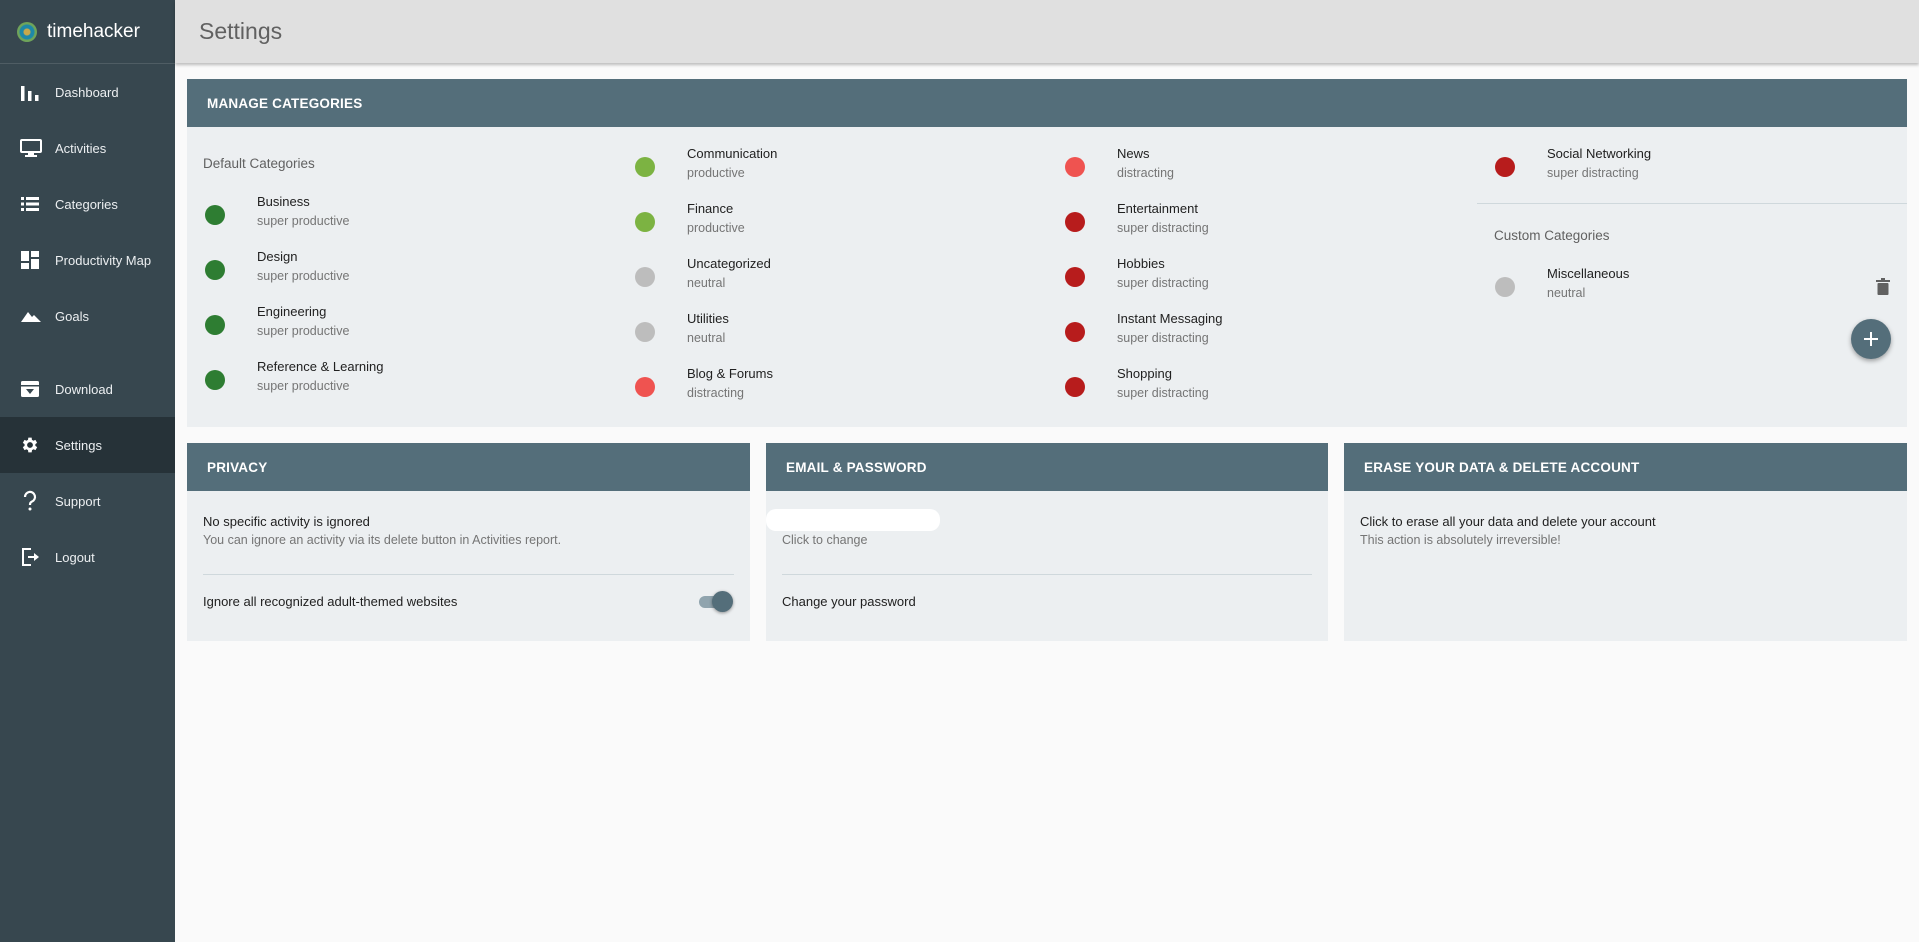 The width and height of the screenshot is (1919, 942). I want to click on sidebar-item-label: Dashboard, so click(87, 92).